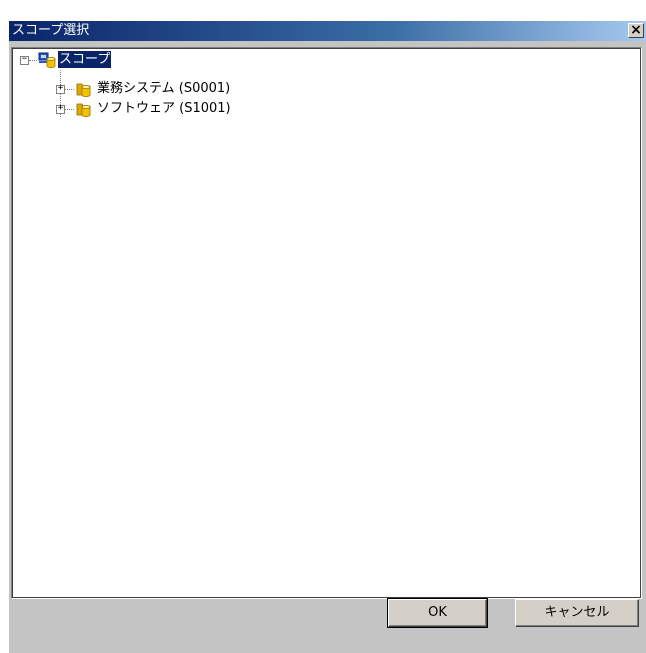 The width and height of the screenshot is (646, 653). Describe the element at coordinates (24, 59) in the screenshot. I see `collapse-toggle: −` at that location.